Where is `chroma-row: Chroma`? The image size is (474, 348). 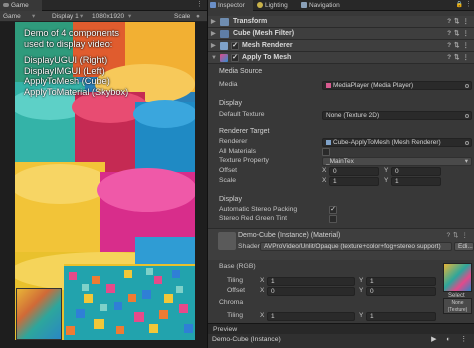 chroma-row: Chroma is located at coordinates (346, 303).